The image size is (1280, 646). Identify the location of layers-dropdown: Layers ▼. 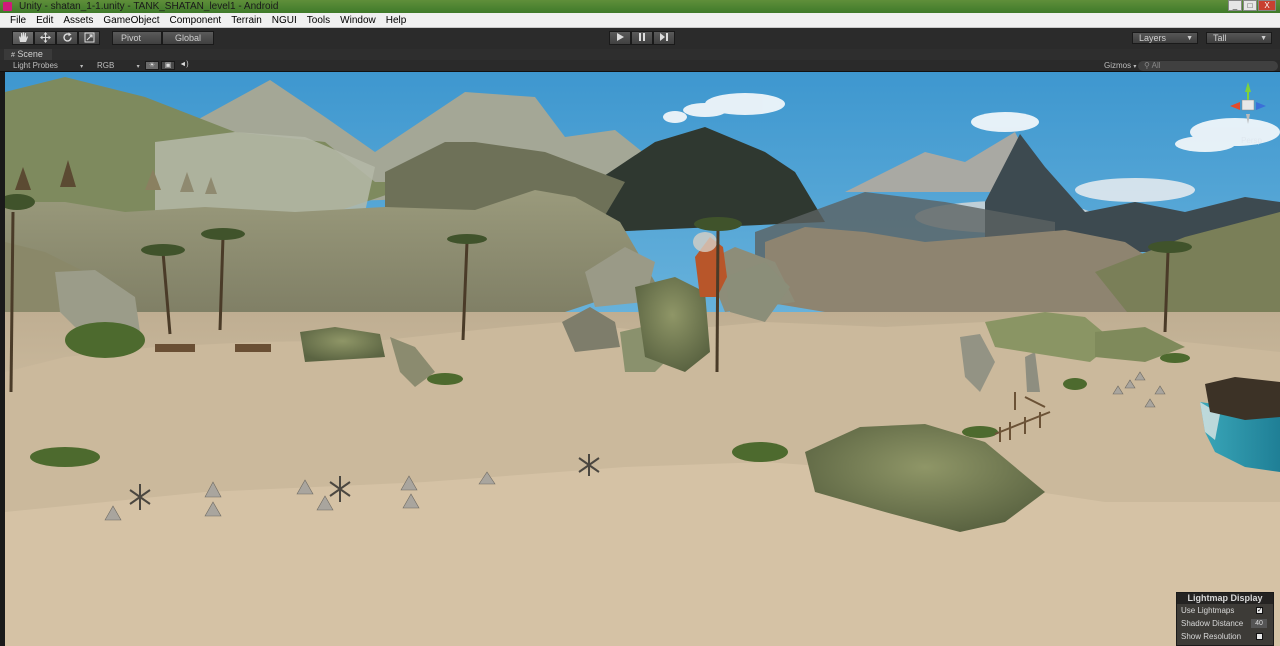
(1165, 38).